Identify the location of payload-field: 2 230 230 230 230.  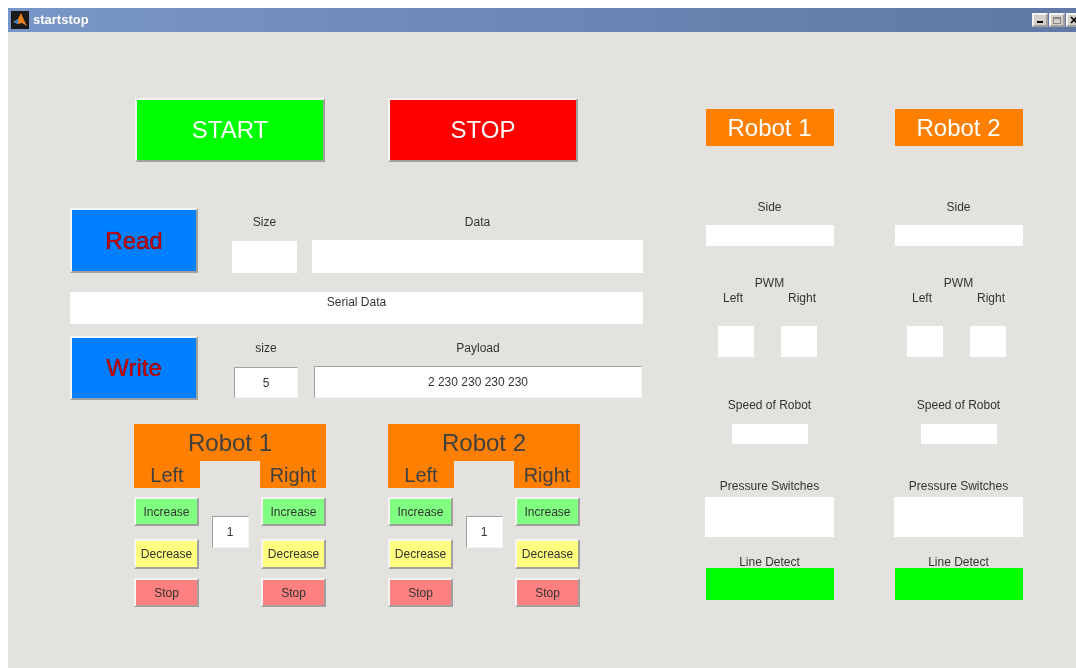
(478, 382).